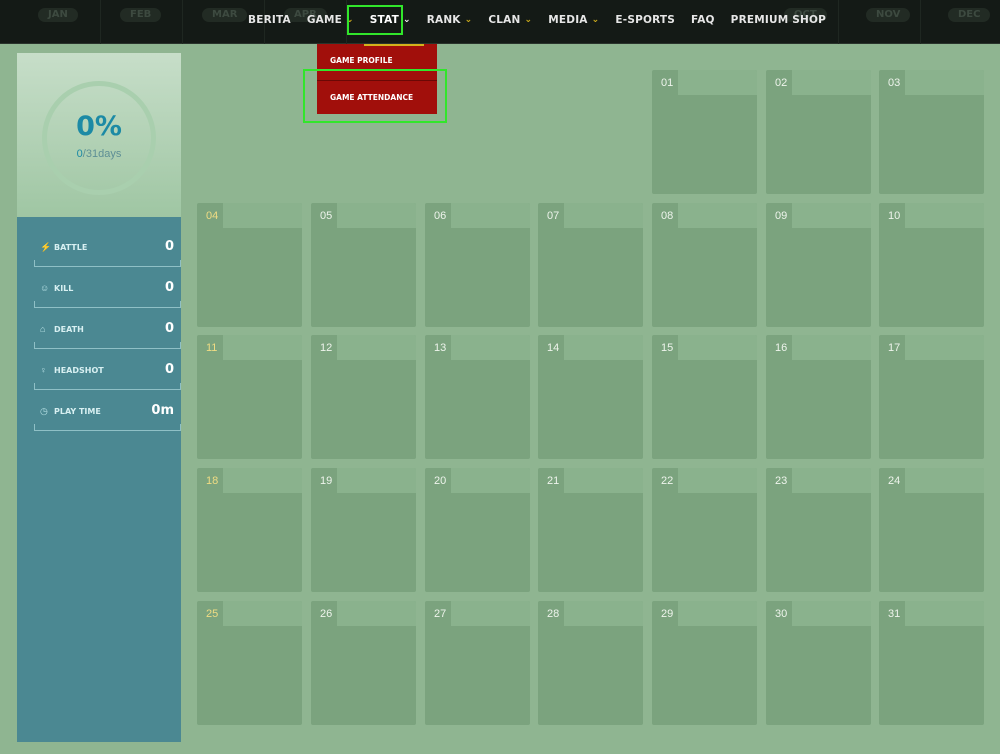  What do you see at coordinates (443, 20) in the screenshot?
I see `nav-item-label: RANK` at bounding box center [443, 20].